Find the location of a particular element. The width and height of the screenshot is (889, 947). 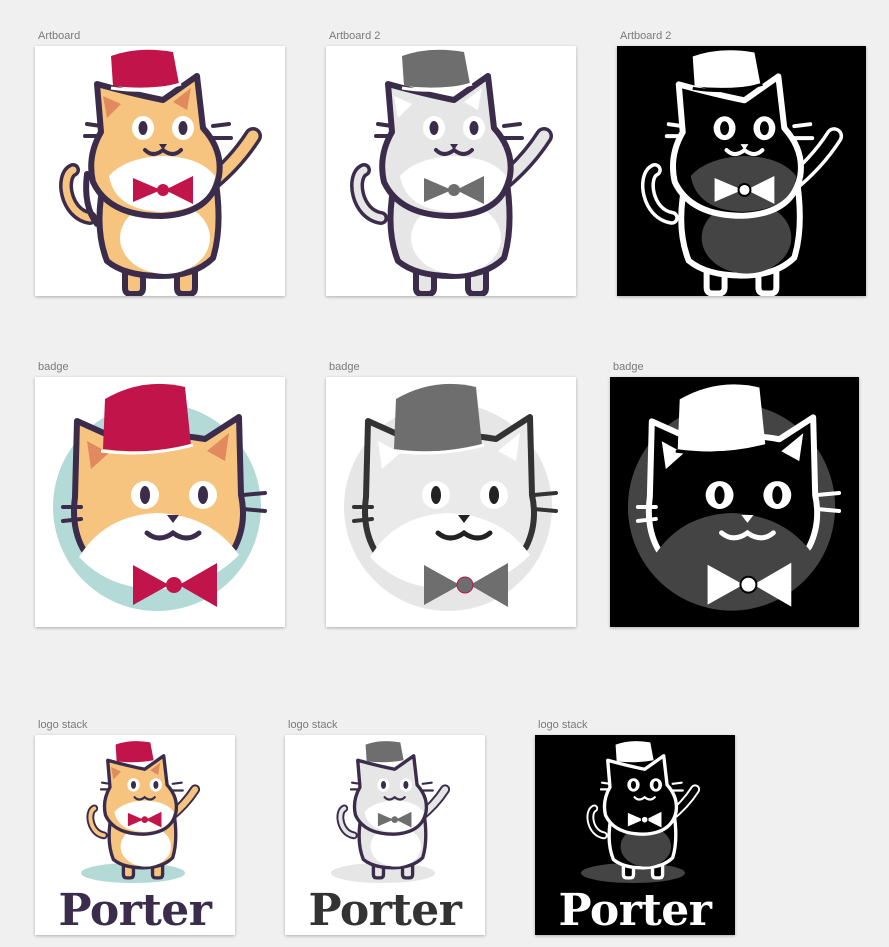

artboard-logo-stack-grayscale: Porter is located at coordinates (385, 835).